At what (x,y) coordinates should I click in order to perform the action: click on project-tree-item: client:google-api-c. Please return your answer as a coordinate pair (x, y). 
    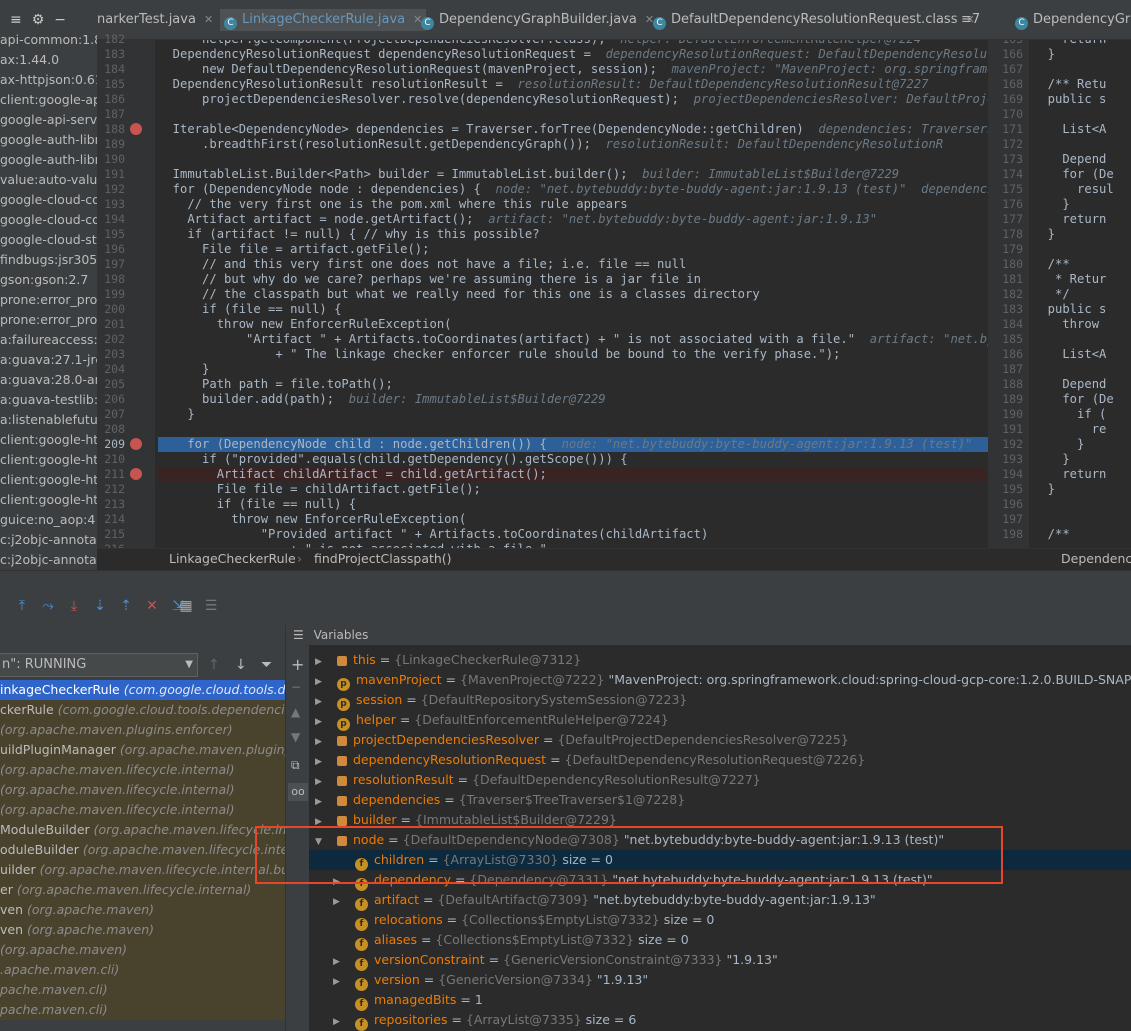
    Looking at the image, I should click on (48, 100).